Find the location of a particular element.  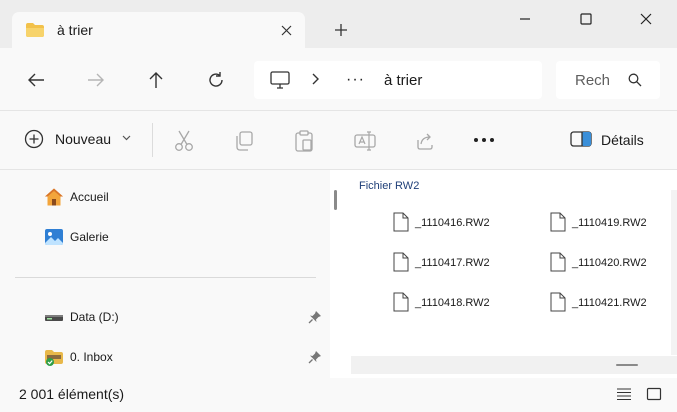

chevron-down-icon is located at coordinates (126, 138).